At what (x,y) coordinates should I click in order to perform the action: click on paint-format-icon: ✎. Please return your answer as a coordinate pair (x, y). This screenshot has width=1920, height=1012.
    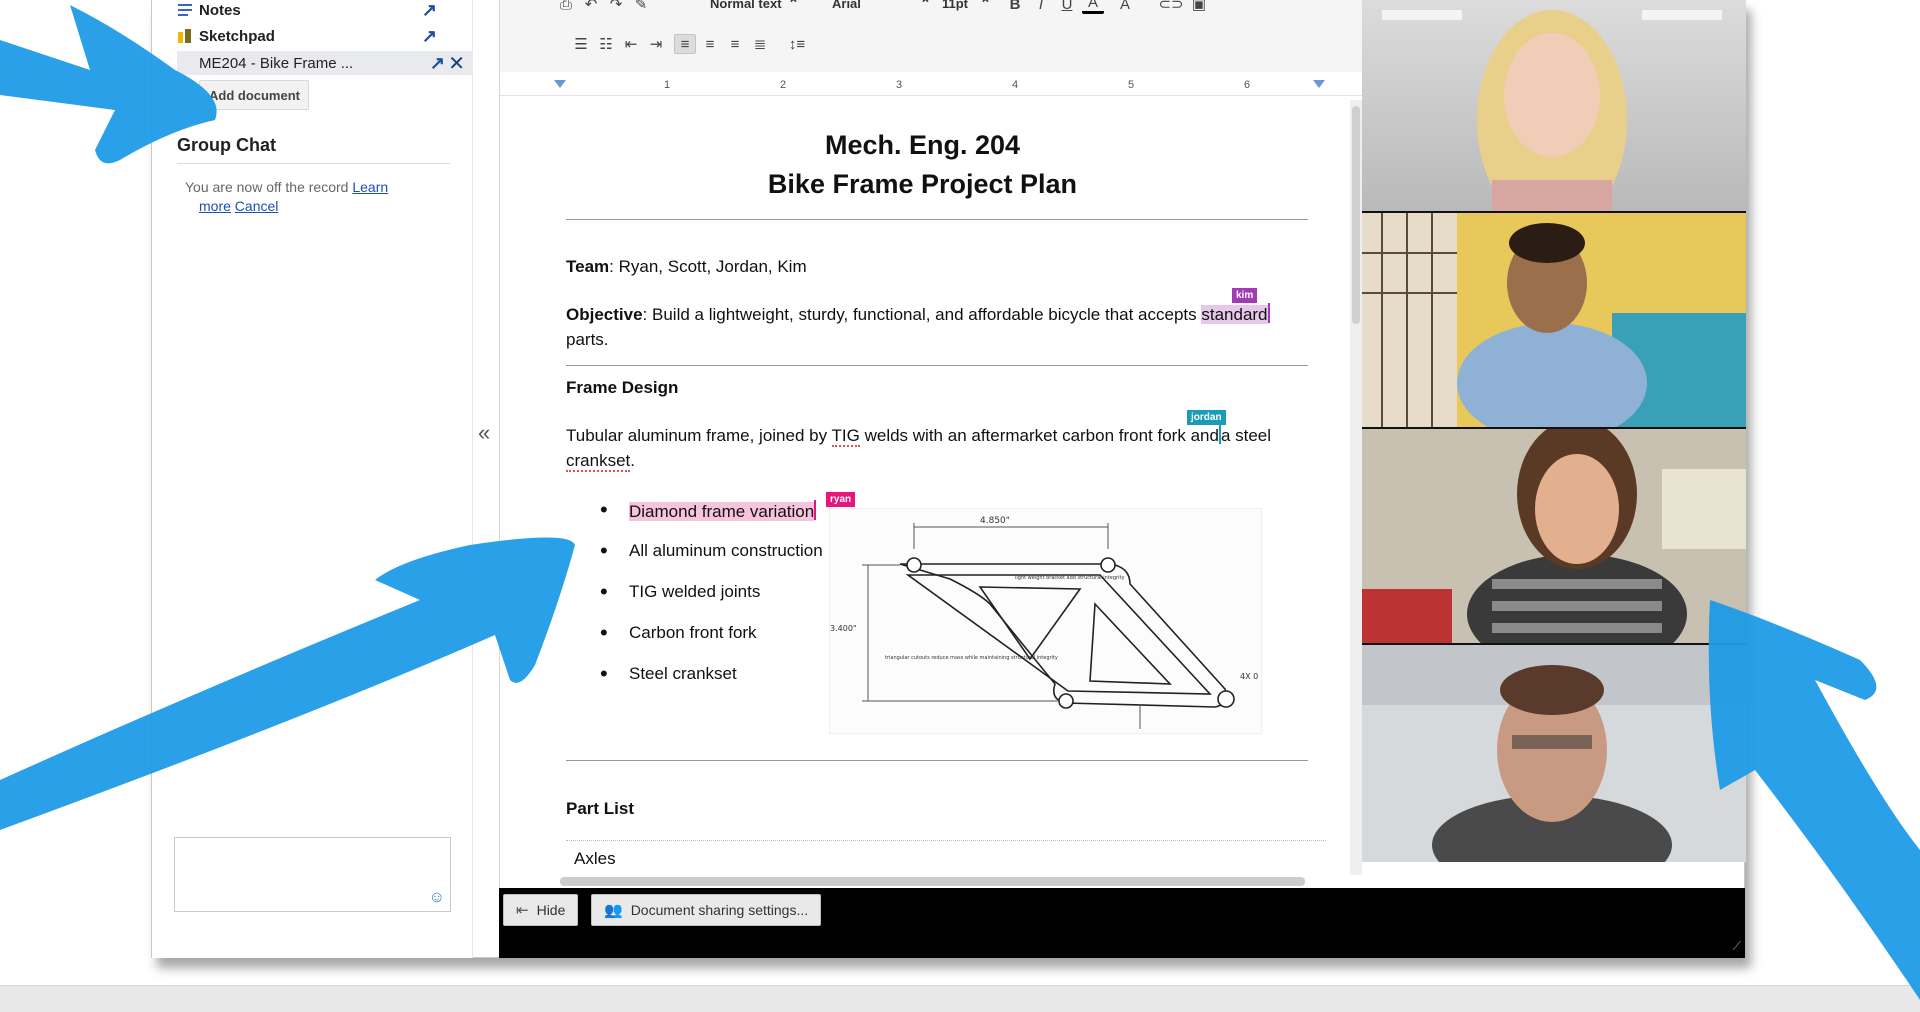
    Looking at the image, I should click on (641, 7).